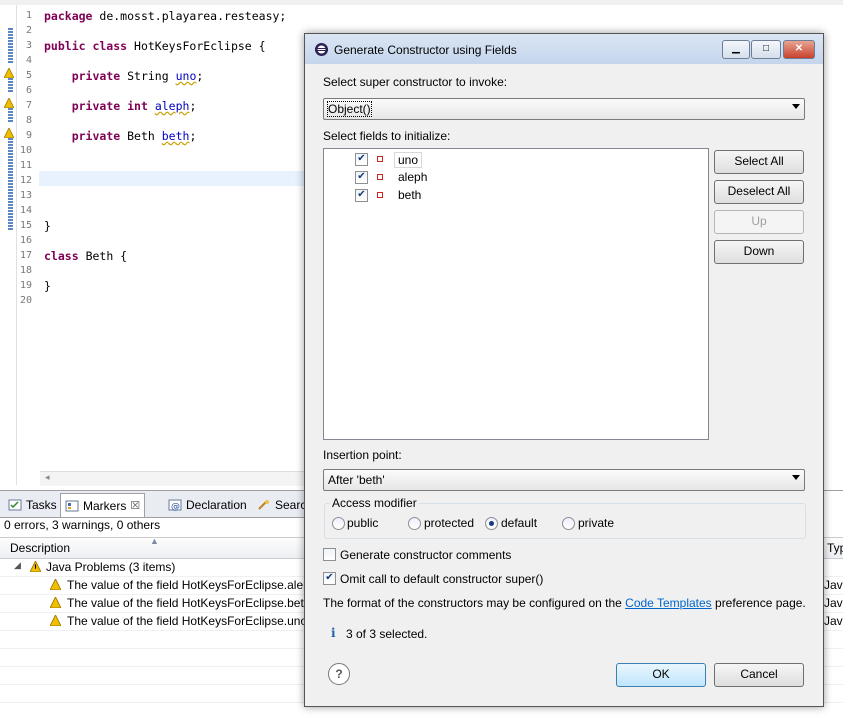 This screenshot has height=724, width=843. What do you see at coordinates (25, 210) in the screenshot?
I see `line-number: 14` at bounding box center [25, 210].